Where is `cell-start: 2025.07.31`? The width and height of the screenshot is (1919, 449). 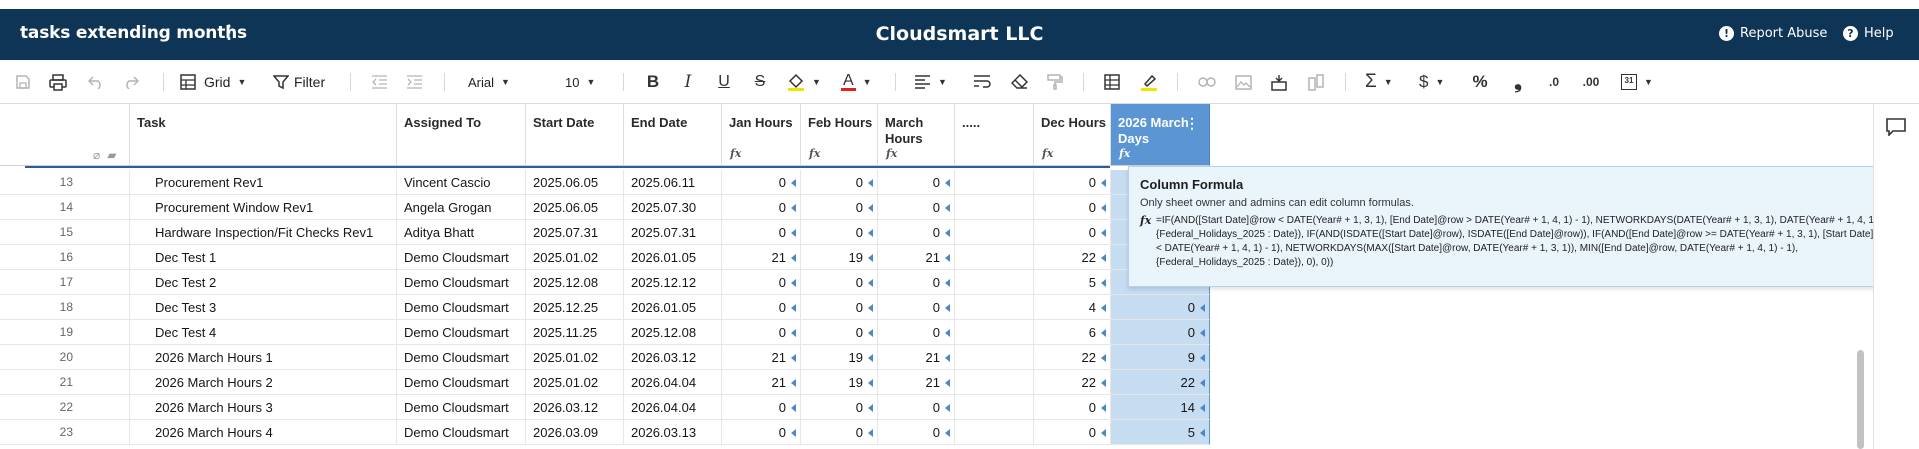 cell-start: 2025.07.31 is located at coordinates (575, 232).